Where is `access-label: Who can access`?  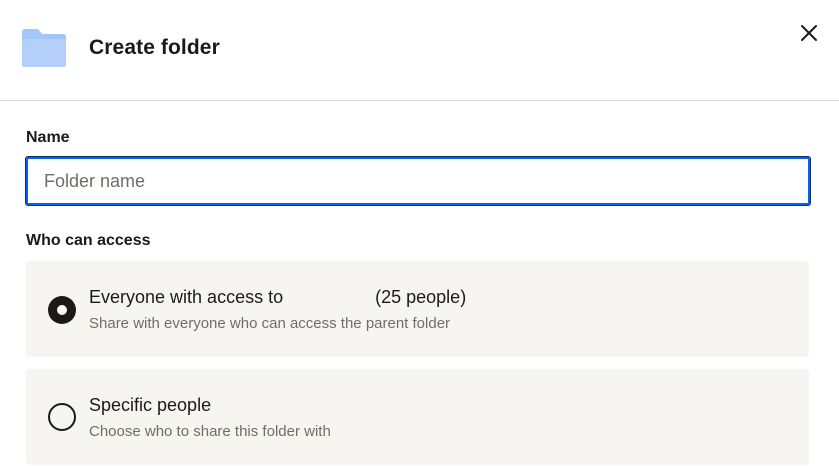 access-label: Who can access is located at coordinates (88, 240).